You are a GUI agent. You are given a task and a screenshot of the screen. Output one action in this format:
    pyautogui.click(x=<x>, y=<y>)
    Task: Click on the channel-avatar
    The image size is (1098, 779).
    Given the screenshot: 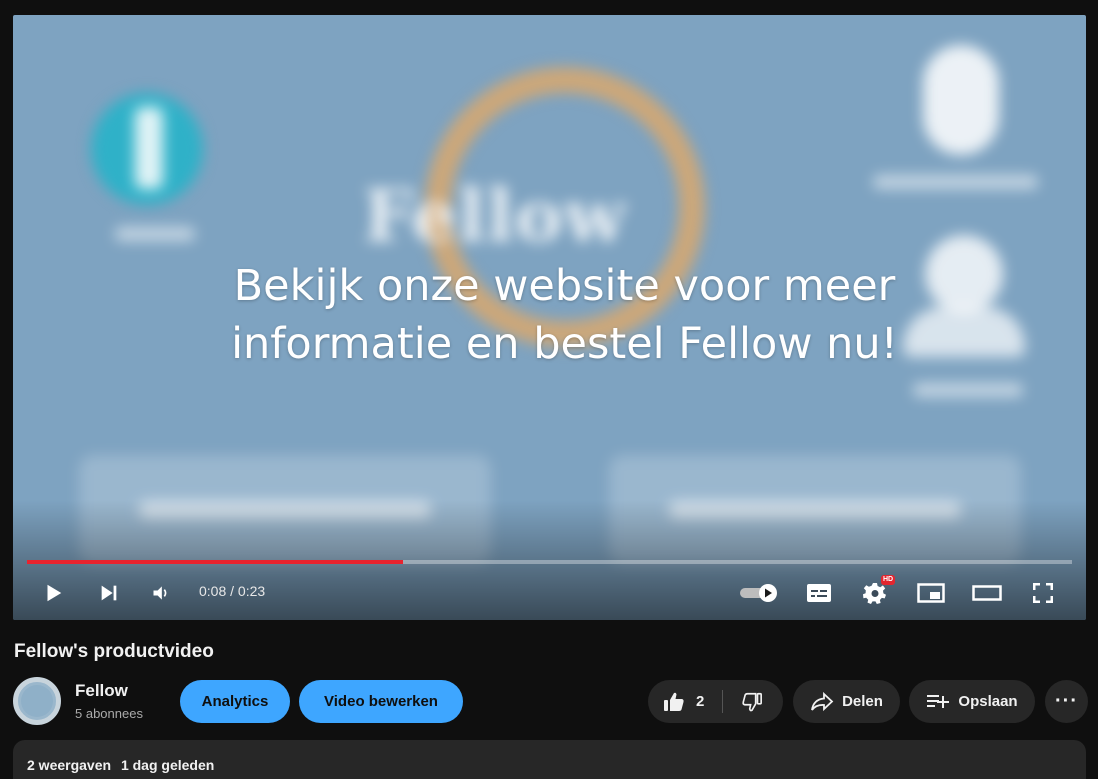 What is the action you would take?
    pyautogui.click(x=37, y=701)
    